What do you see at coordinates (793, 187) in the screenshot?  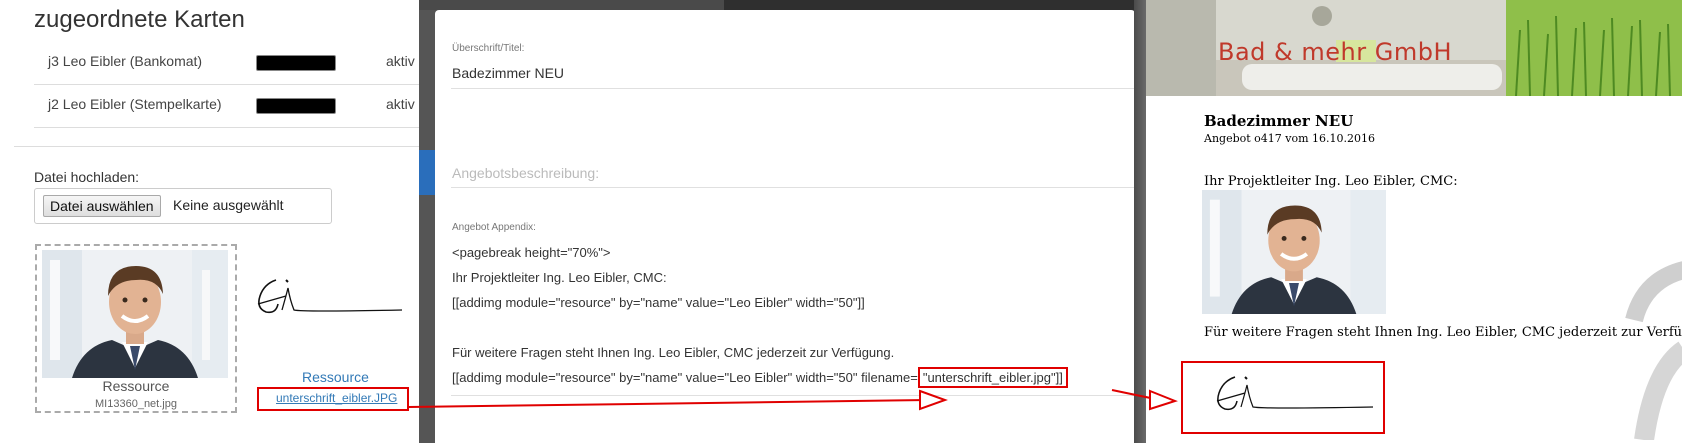 I see `description-underline` at bounding box center [793, 187].